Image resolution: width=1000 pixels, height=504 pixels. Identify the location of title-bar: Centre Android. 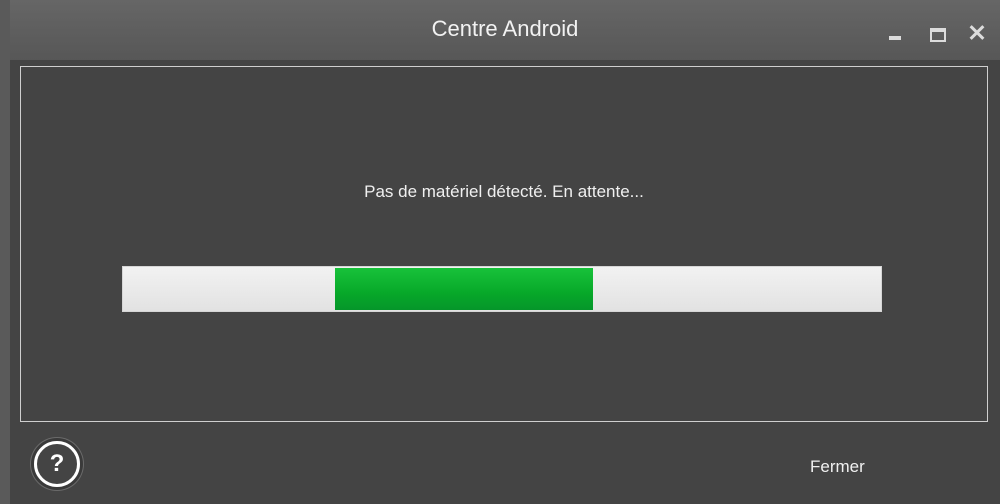
(505, 30).